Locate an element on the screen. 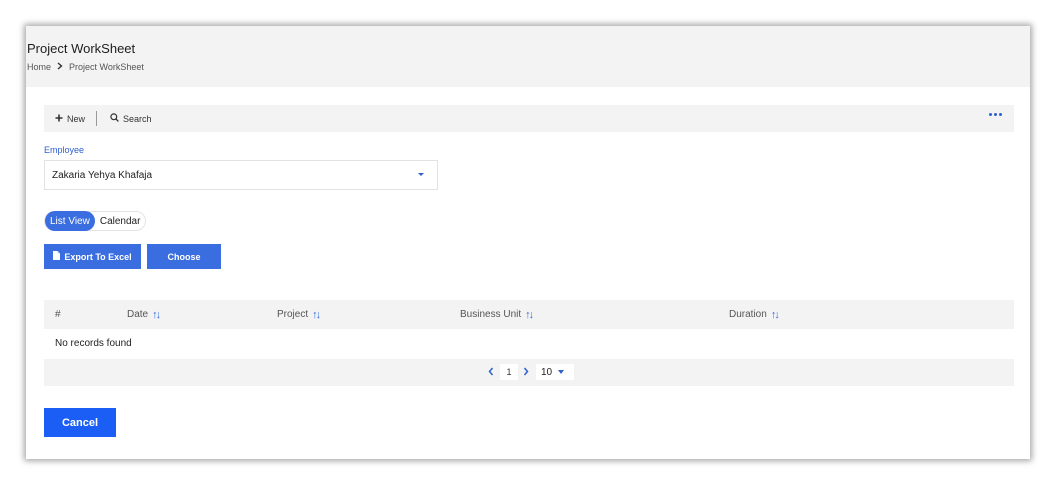  column-header-duration: Duration ↑↓ is located at coordinates (754, 314).